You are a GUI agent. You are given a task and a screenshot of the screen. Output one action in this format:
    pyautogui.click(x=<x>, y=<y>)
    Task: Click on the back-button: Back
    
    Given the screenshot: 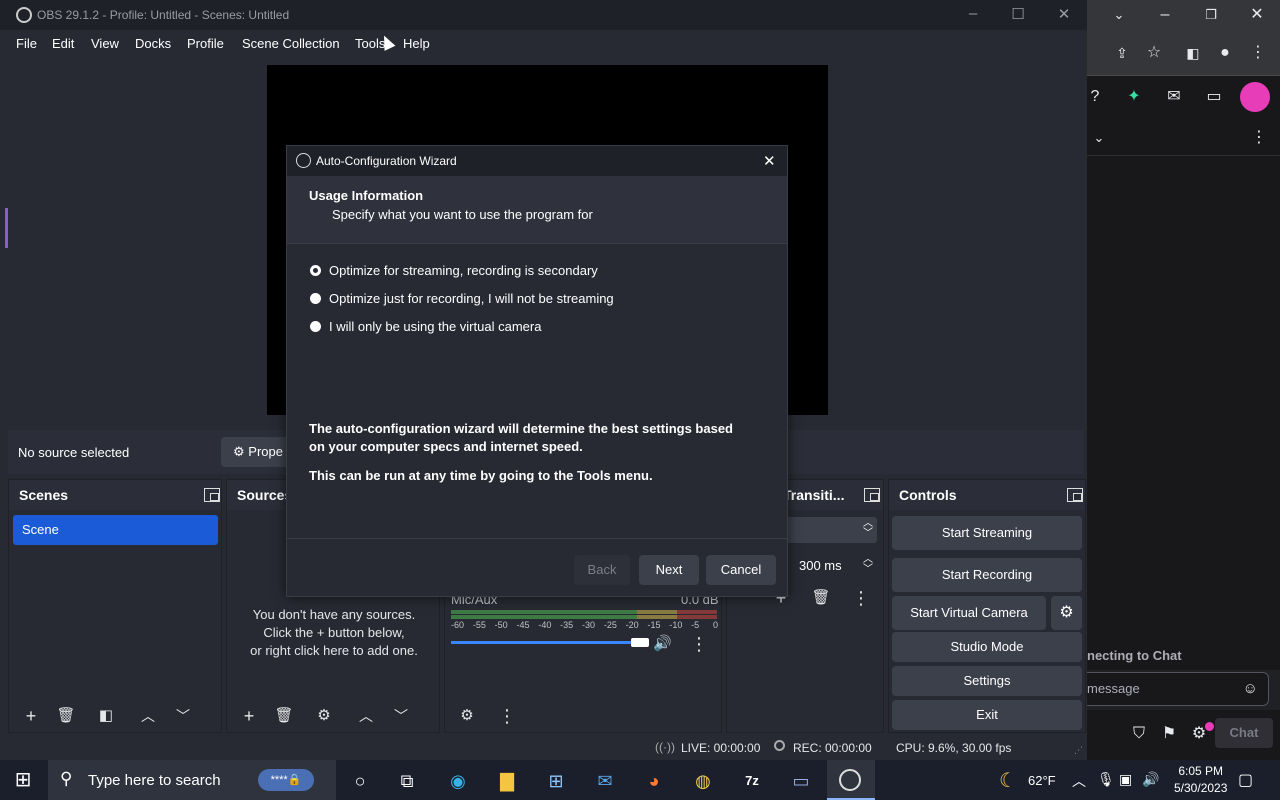 What is the action you would take?
    pyautogui.click(x=602, y=570)
    